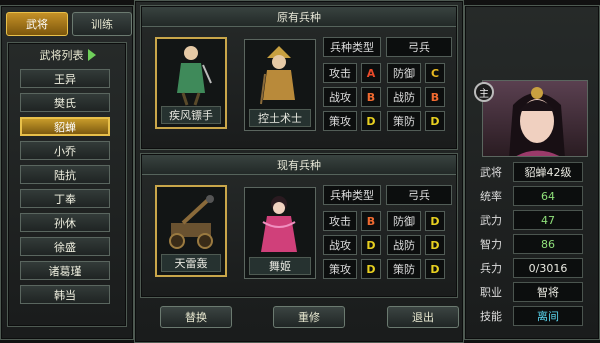  Describe the element at coordinates (491, 316) in the screenshot. I see `profile-stat-label: 技能` at that location.